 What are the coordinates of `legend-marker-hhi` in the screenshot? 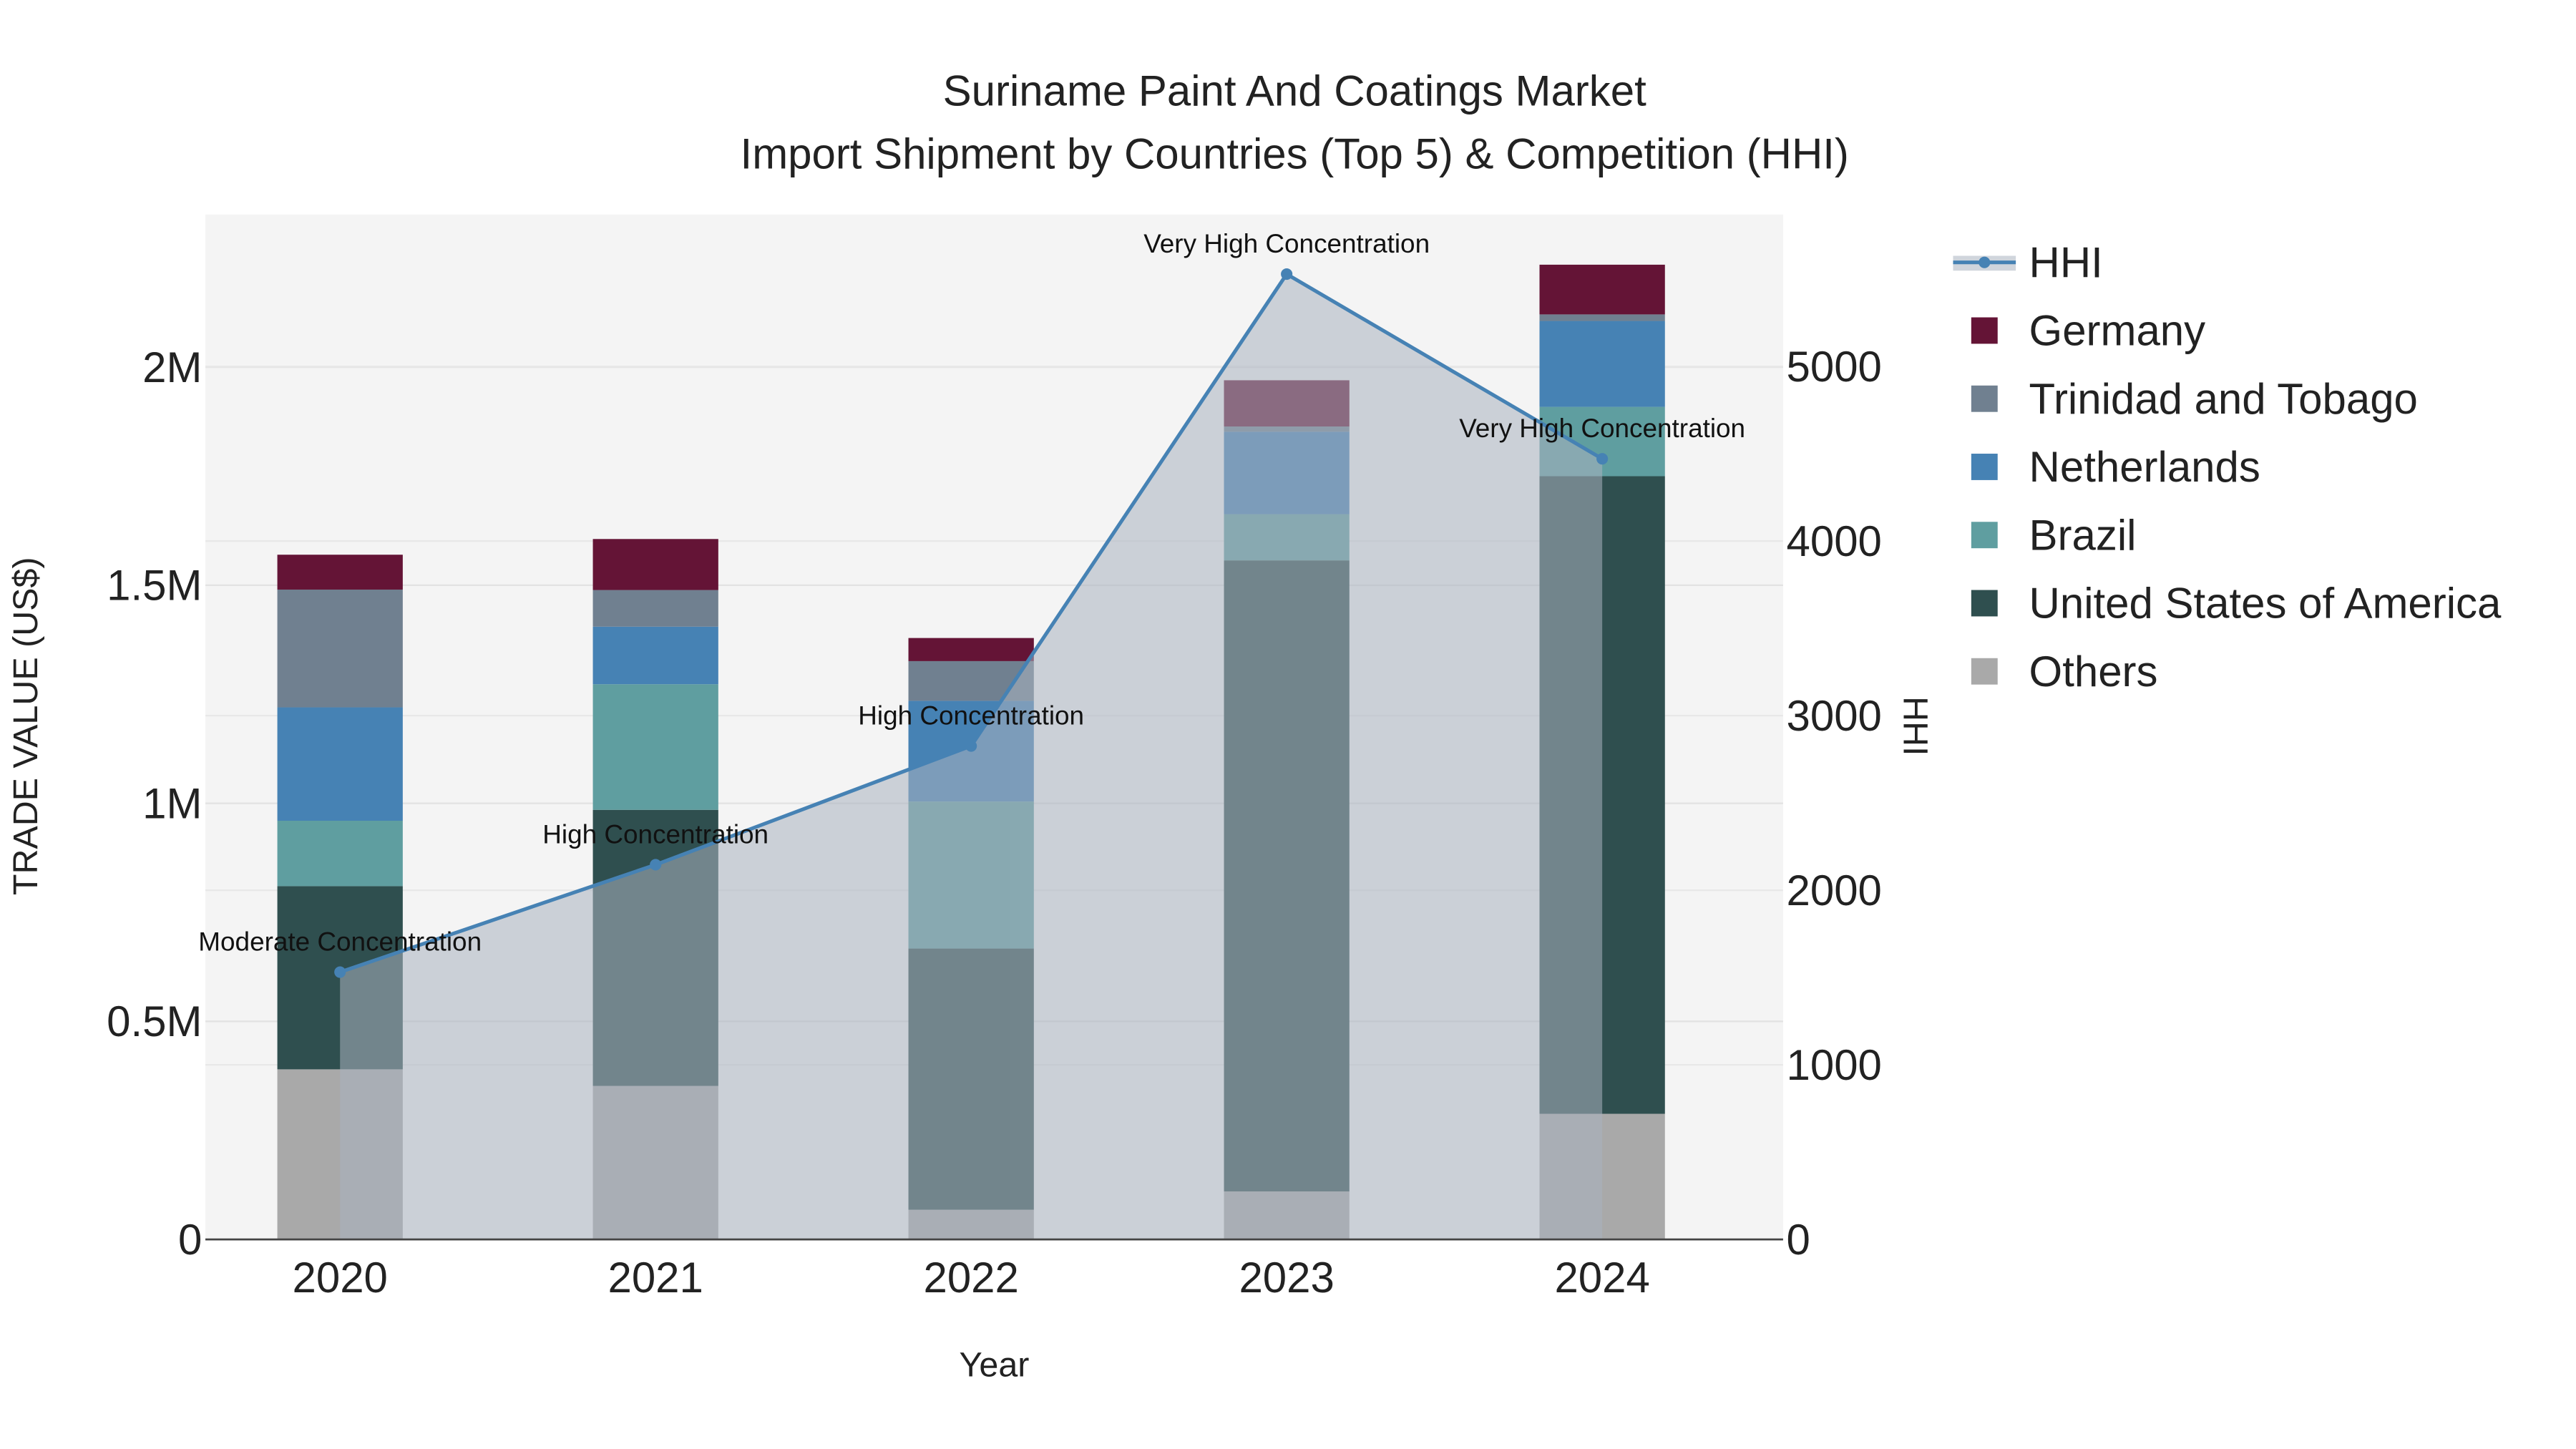 It's located at (1985, 262).